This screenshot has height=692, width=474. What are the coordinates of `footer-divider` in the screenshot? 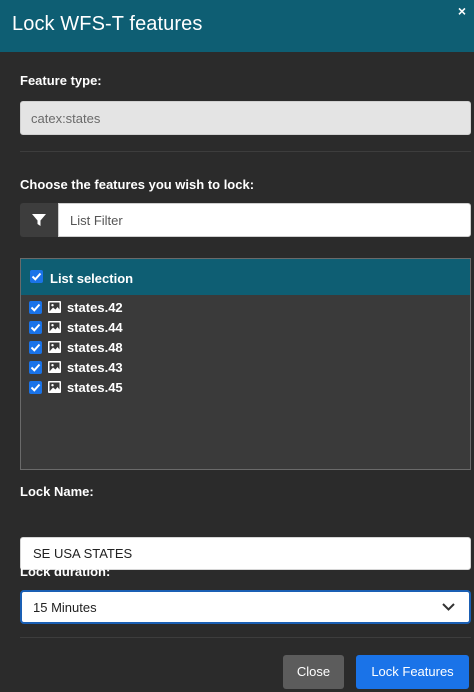 It's located at (245, 637).